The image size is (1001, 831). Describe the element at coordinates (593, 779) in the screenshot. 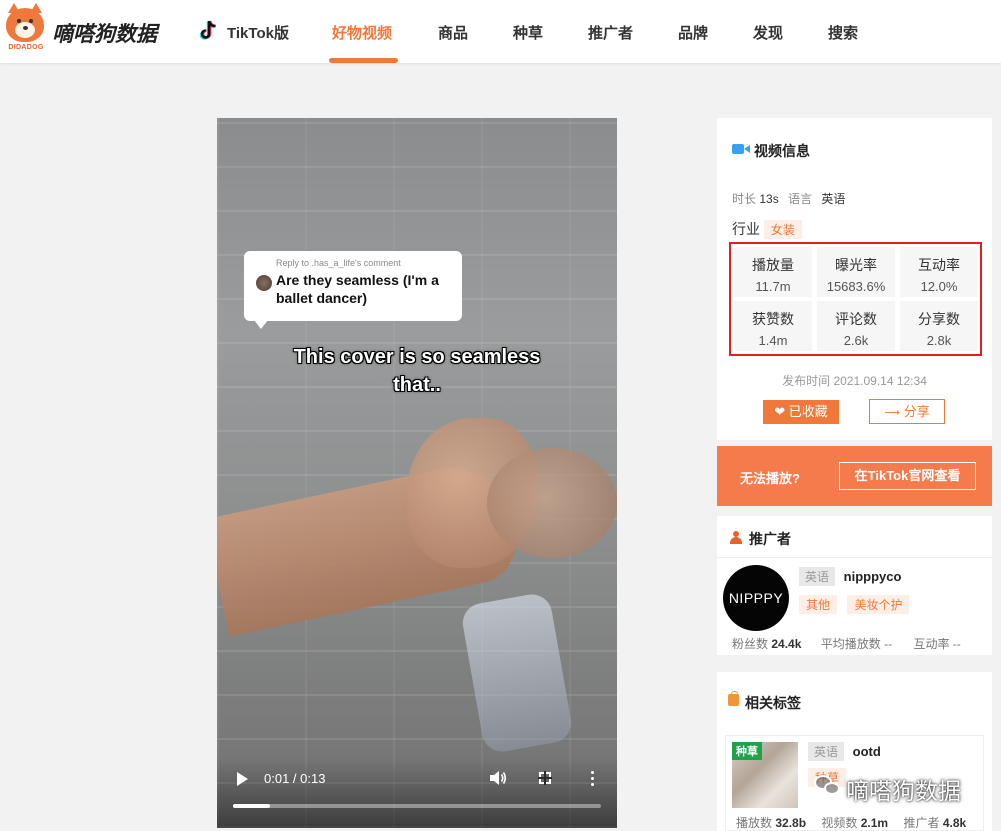

I see `more-icon` at that location.